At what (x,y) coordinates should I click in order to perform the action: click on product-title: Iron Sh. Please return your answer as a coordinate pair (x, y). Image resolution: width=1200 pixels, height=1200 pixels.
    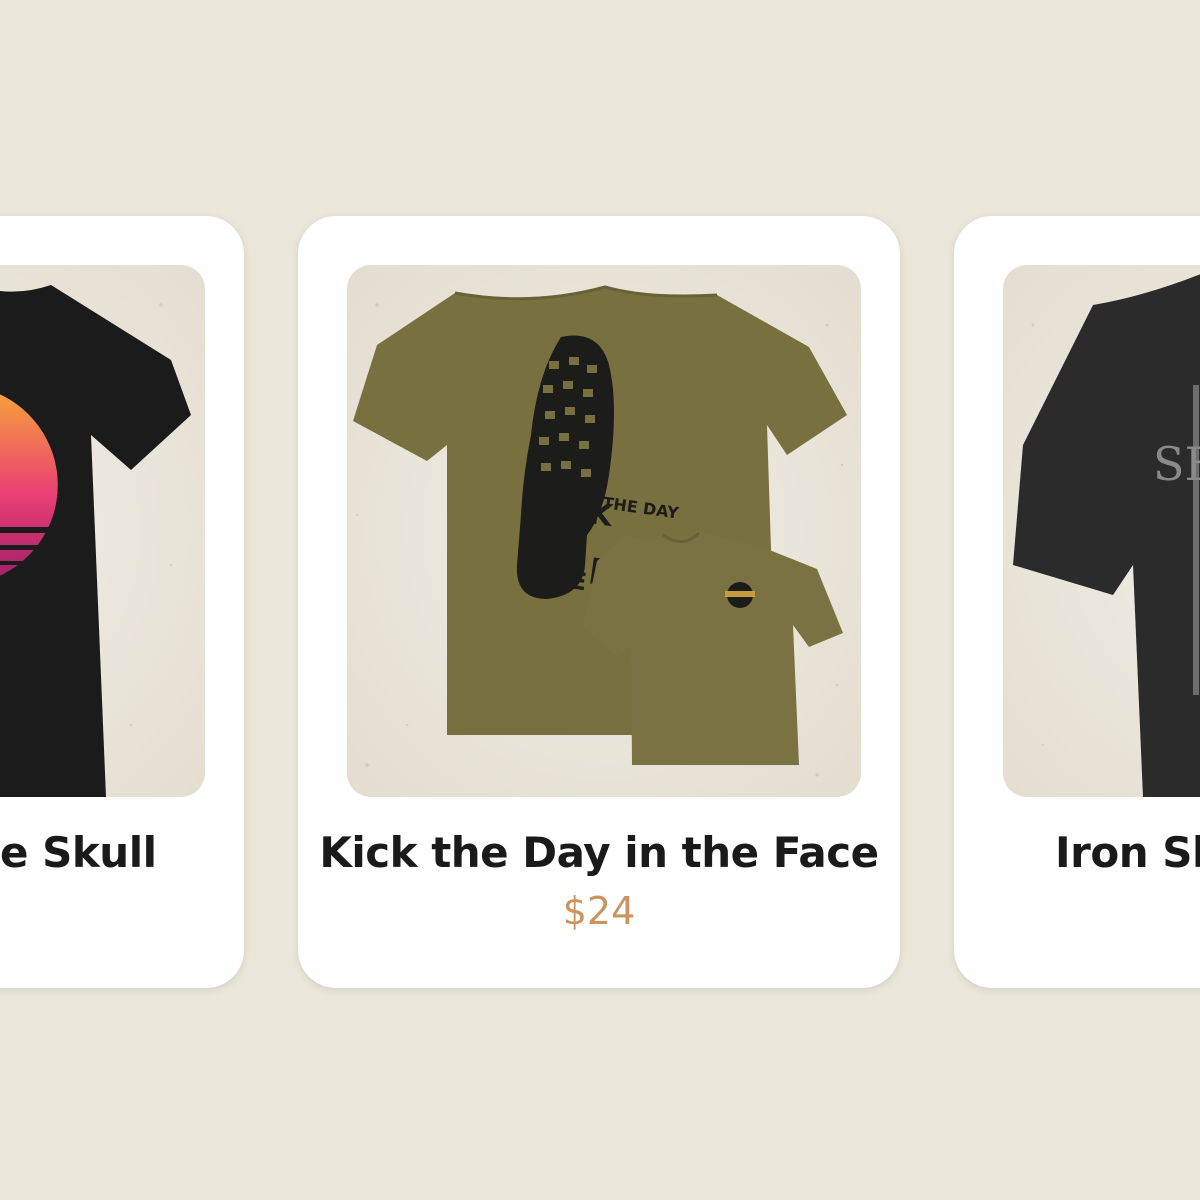
    Looking at the image, I should click on (1127, 852).